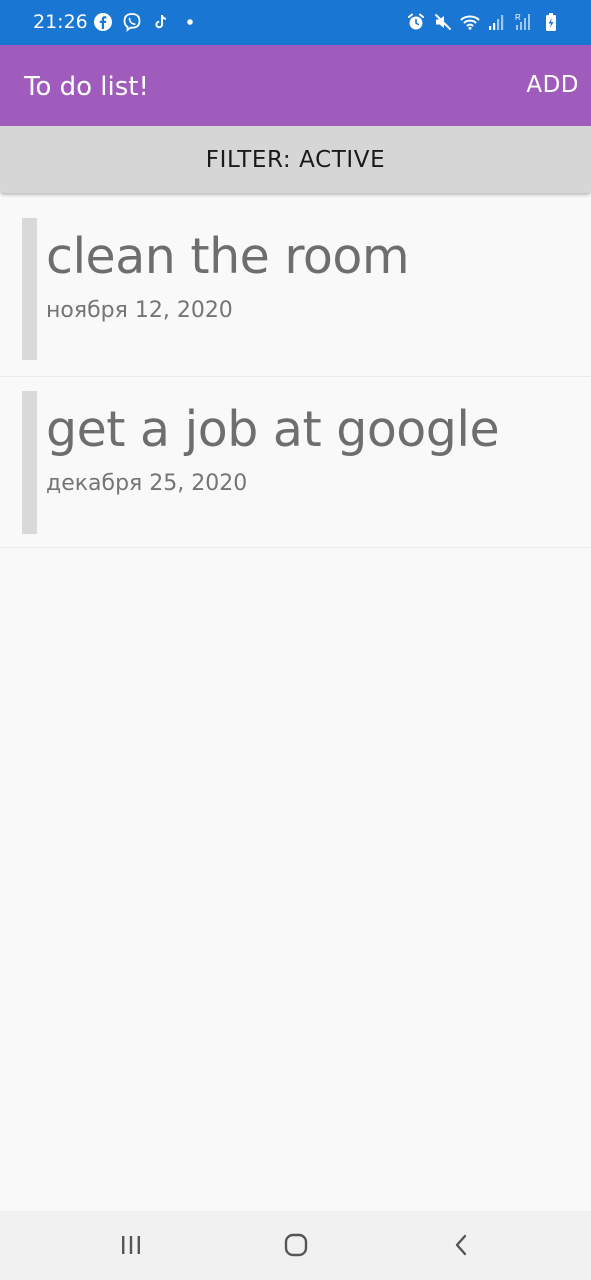  I want to click on task-date: декабря 25, 2020, so click(147, 483).